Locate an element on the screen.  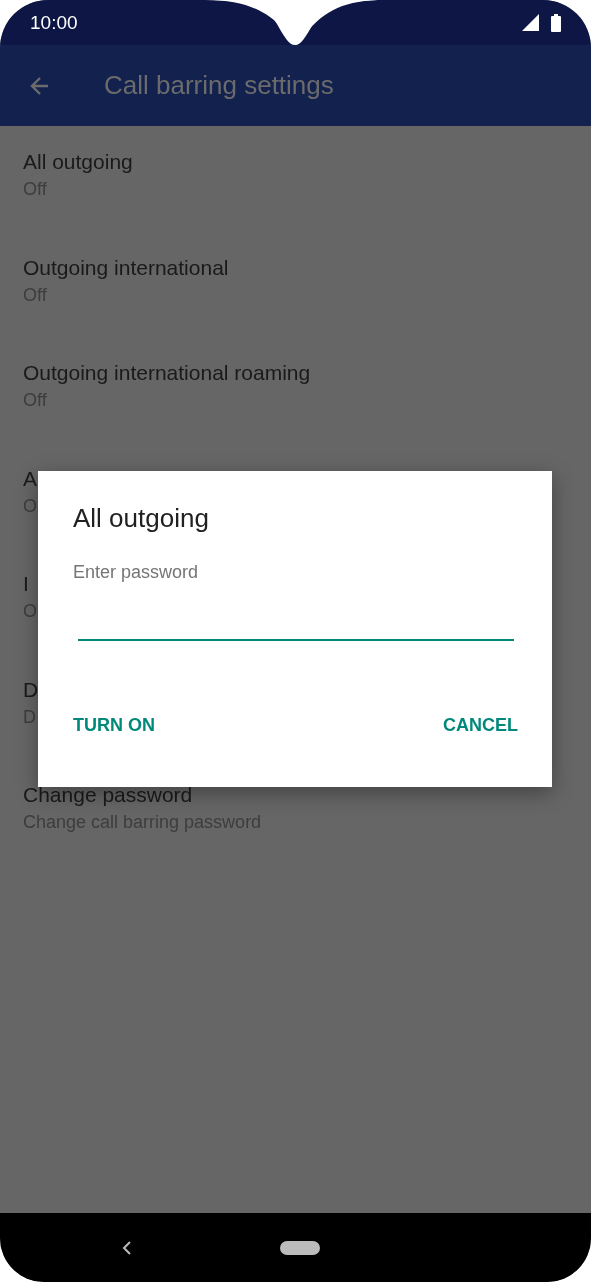
setting-title: D is located at coordinates (31, 689).